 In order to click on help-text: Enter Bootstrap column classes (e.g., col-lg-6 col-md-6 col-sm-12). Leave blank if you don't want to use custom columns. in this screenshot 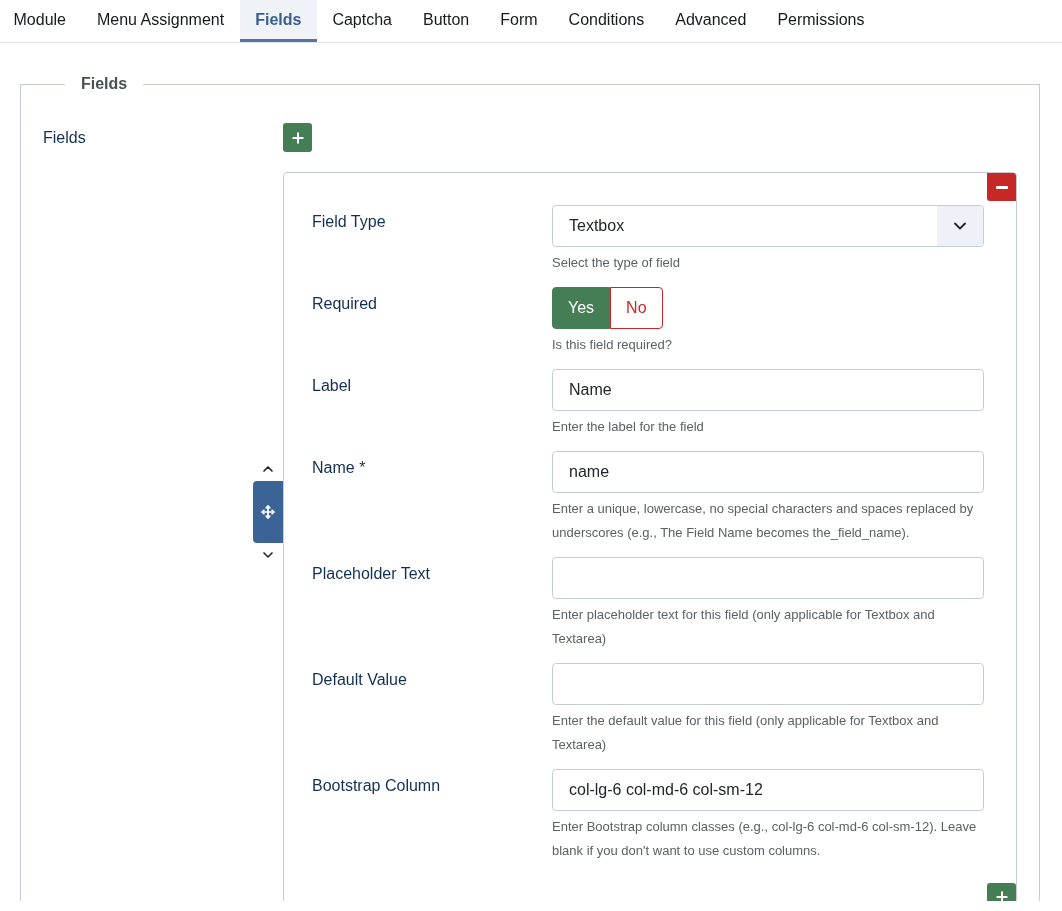, I will do `click(765, 839)`.